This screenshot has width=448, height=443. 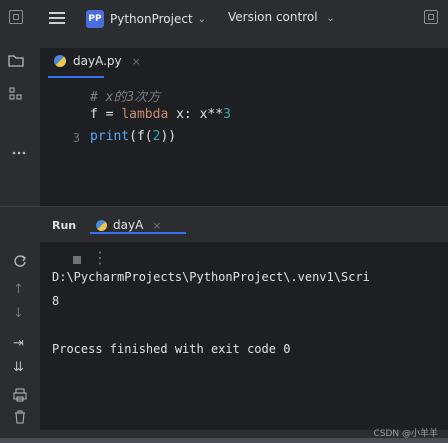 What do you see at coordinates (18, 313) in the screenshot?
I see `down-arrow-icon: ↓` at bounding box center [18, 313].